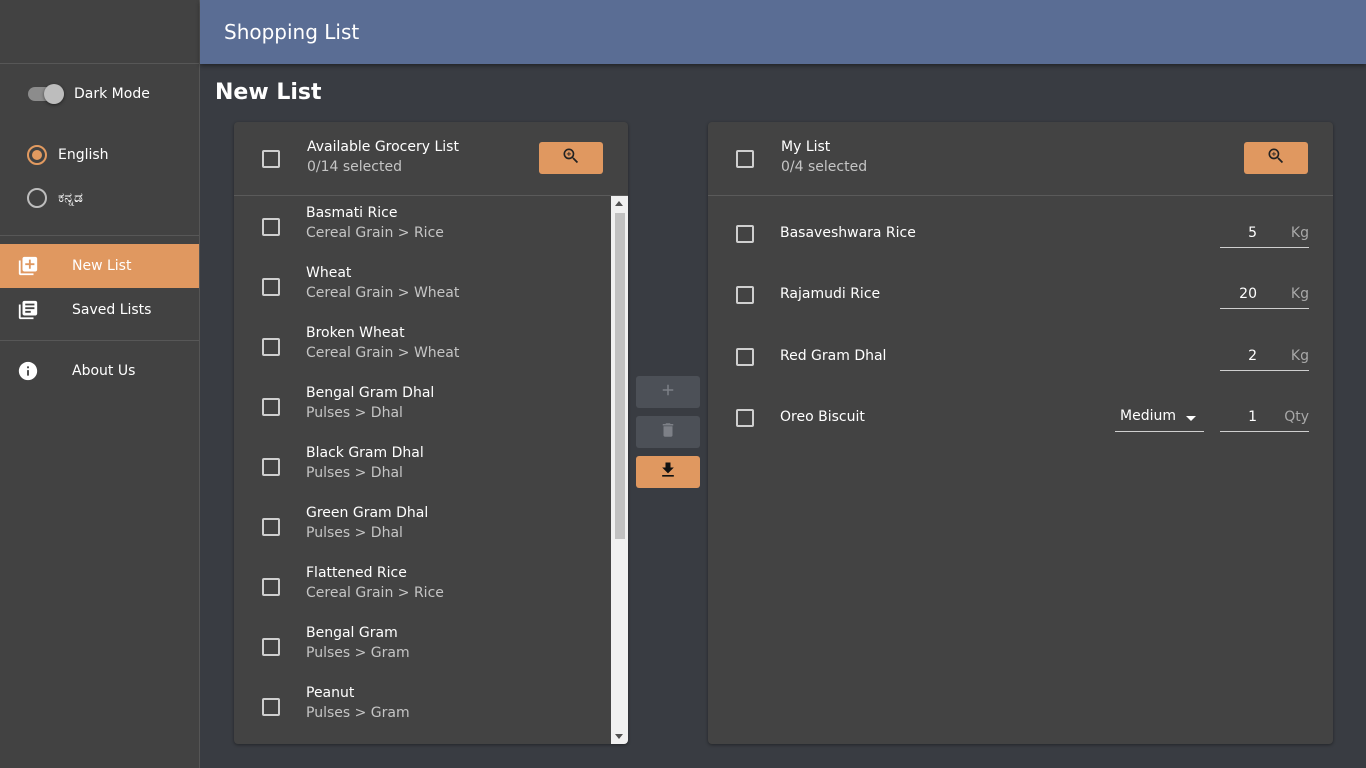  What do you see at coordinates (99, 32) in the screenshot?
I see `sidebar-top` at bounding box center [99, 32].